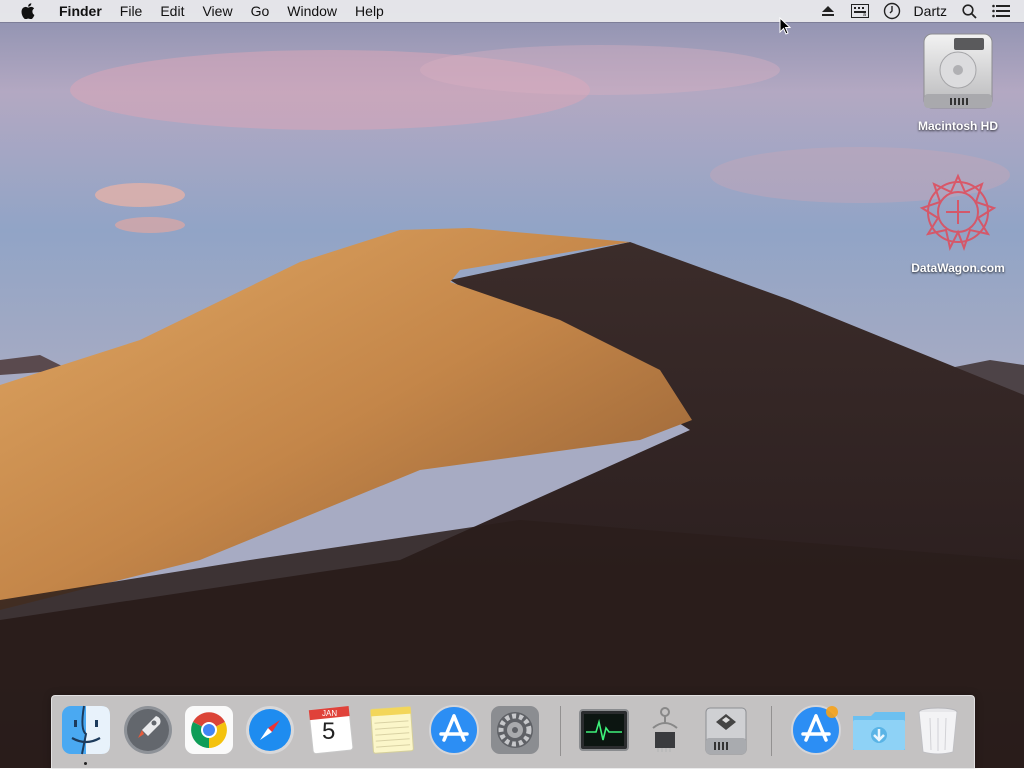  What do you see at coordinates (604, 734) in the screenshot?
I see `activity-monitor-icon` at bounding box center [604, 734].